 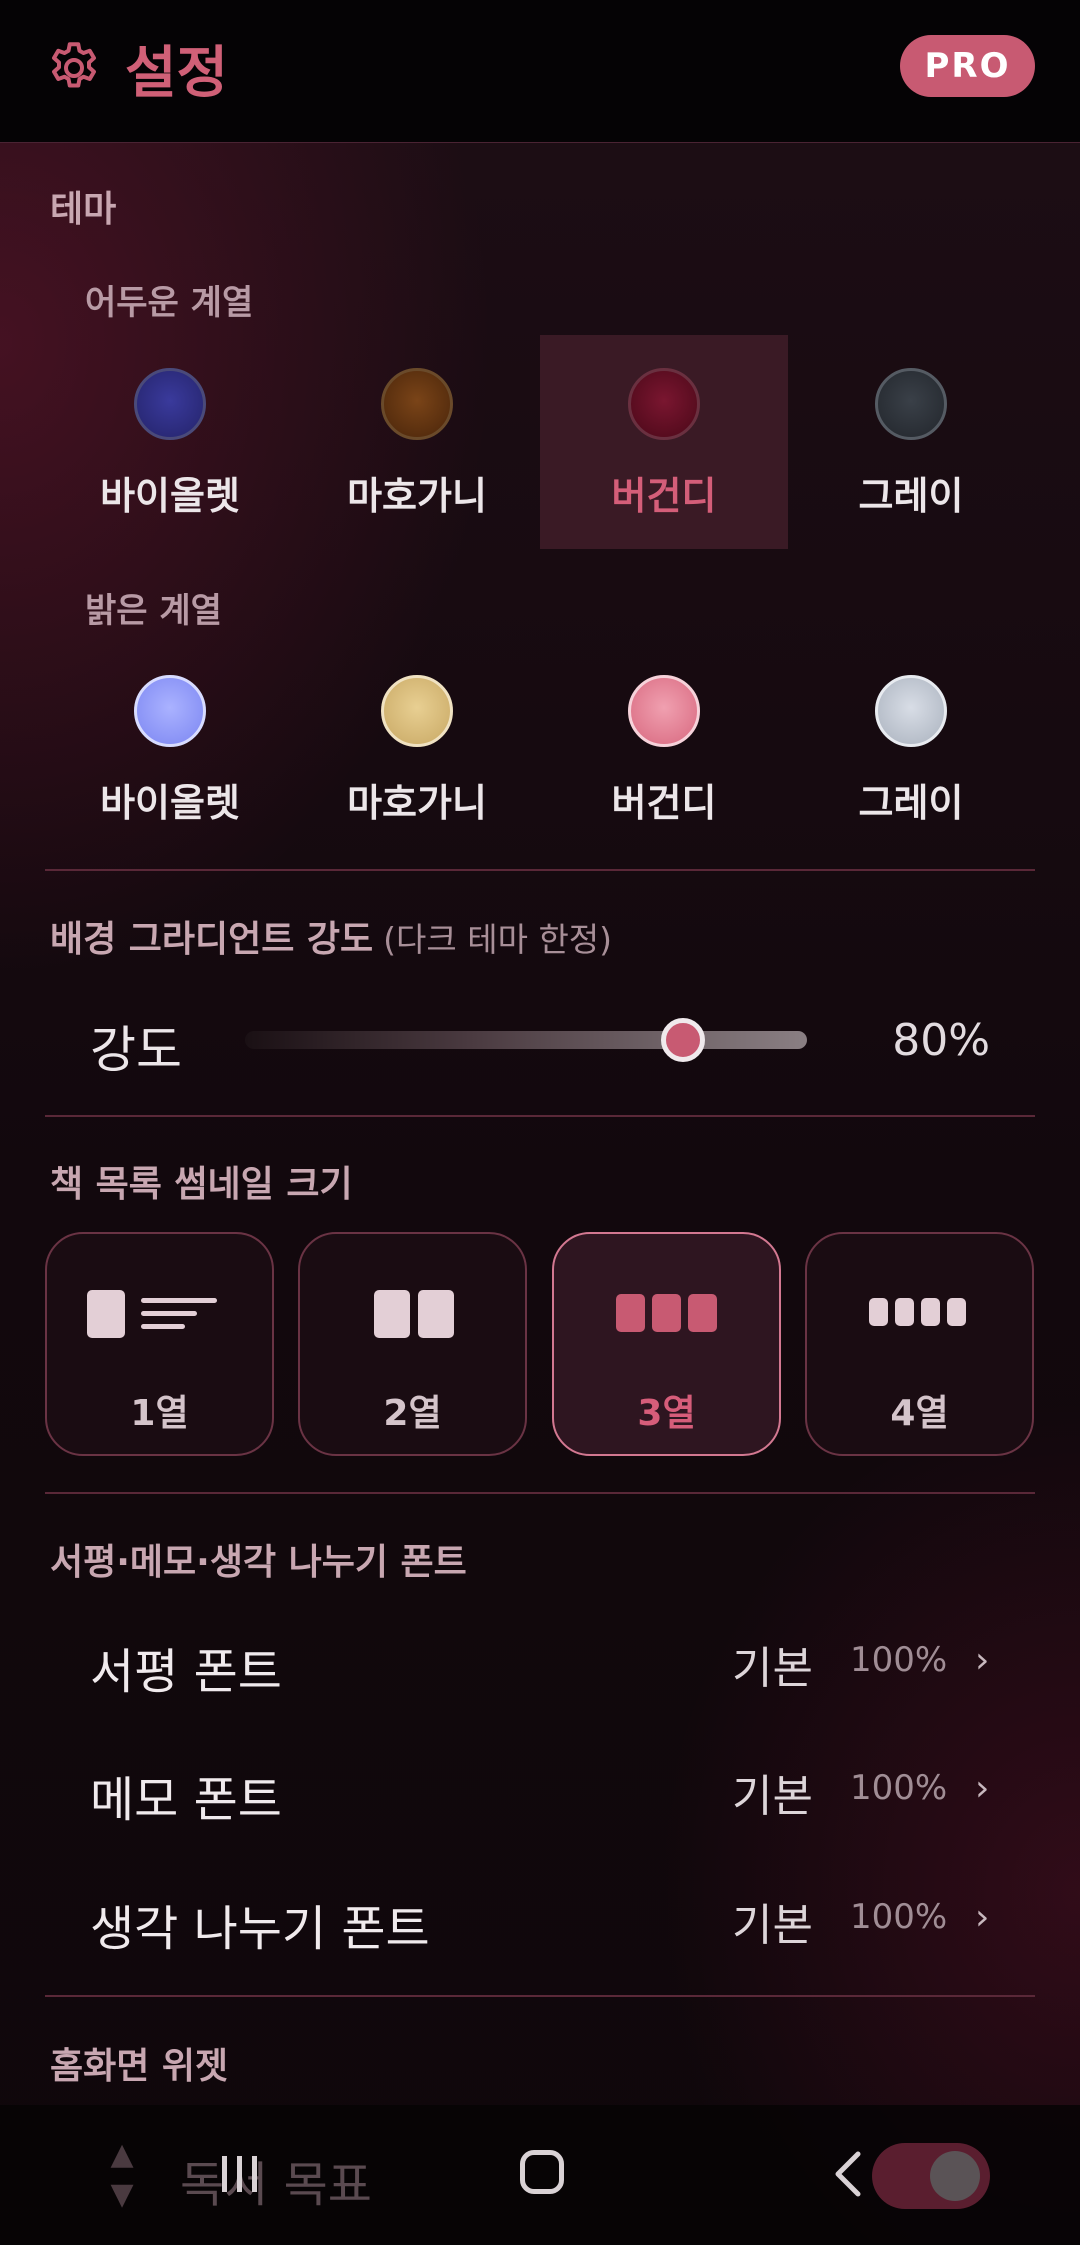 I want to click on option-label: 2열, so click(x=412, y=1413).